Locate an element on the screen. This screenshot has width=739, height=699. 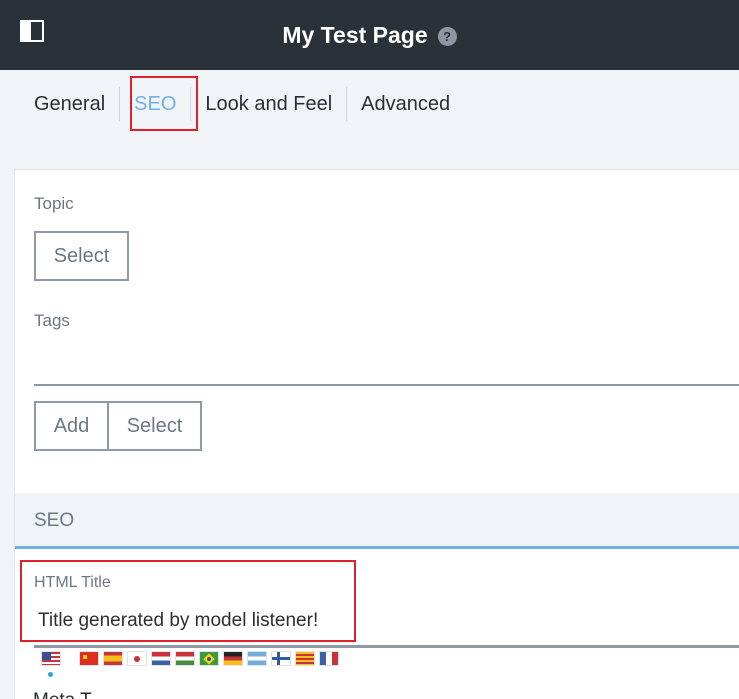
flag-us-icon is located at coordinates (51, 658).